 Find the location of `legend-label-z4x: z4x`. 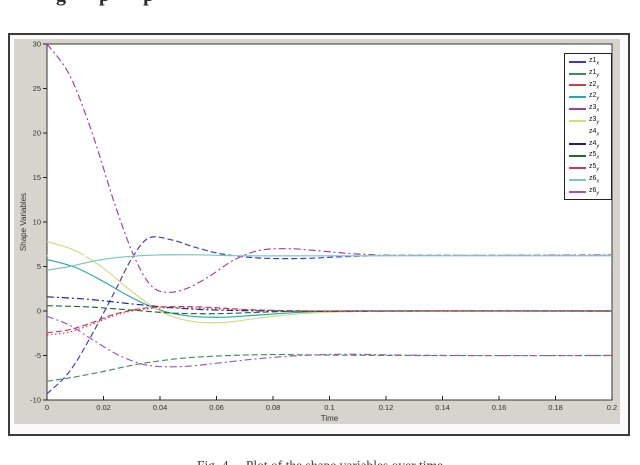

legend-label-z4x: z4x is located at coordinates (594, 132).